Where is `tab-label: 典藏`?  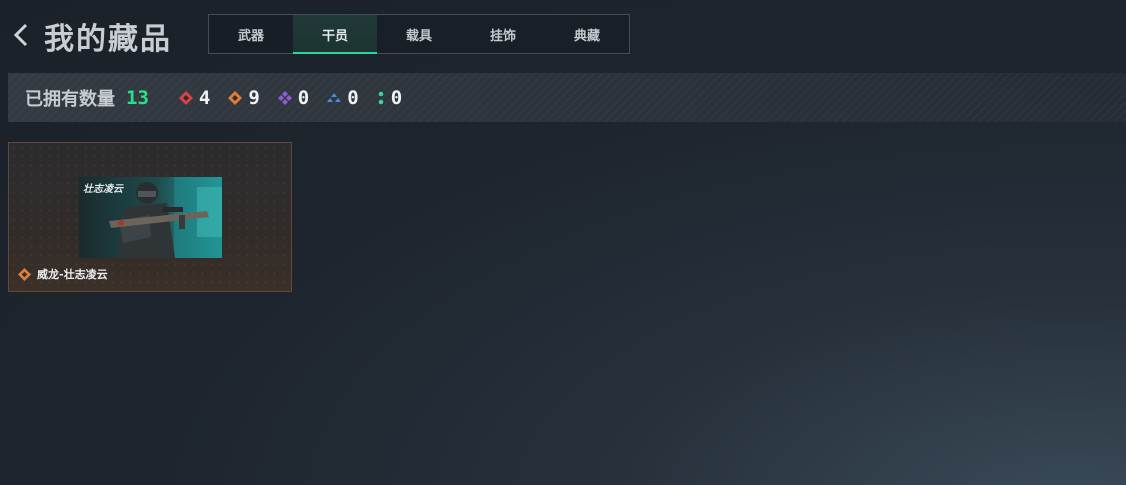 tab-label: 典藏 is located at coordinates (586, 36).